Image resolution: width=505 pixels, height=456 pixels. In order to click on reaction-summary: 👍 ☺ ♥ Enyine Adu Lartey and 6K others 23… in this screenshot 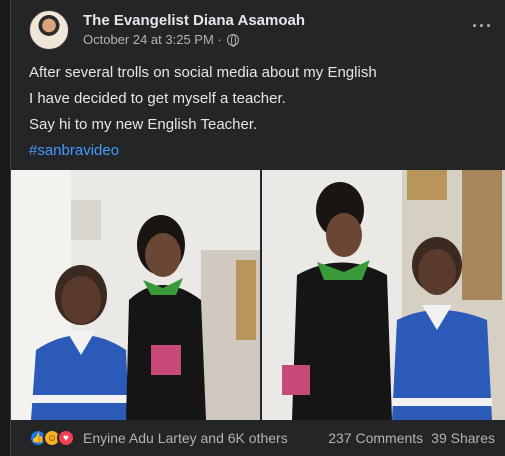, I will do `click(262, 438)`.